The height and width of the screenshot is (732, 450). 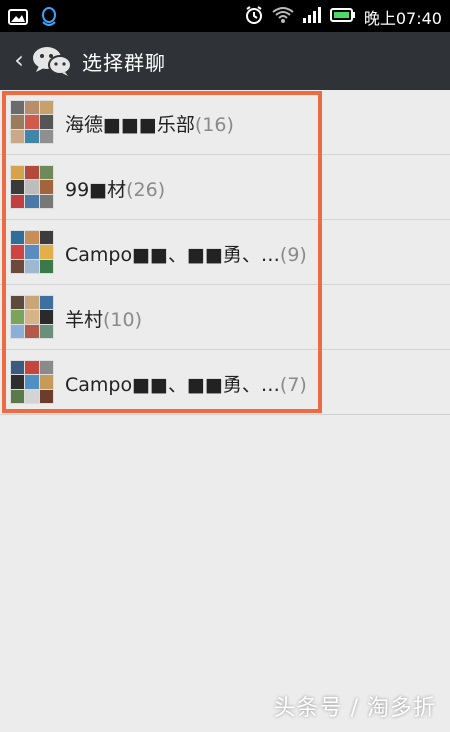 I want to click on group-item: 羊村(10), so click(x=225, y=317).